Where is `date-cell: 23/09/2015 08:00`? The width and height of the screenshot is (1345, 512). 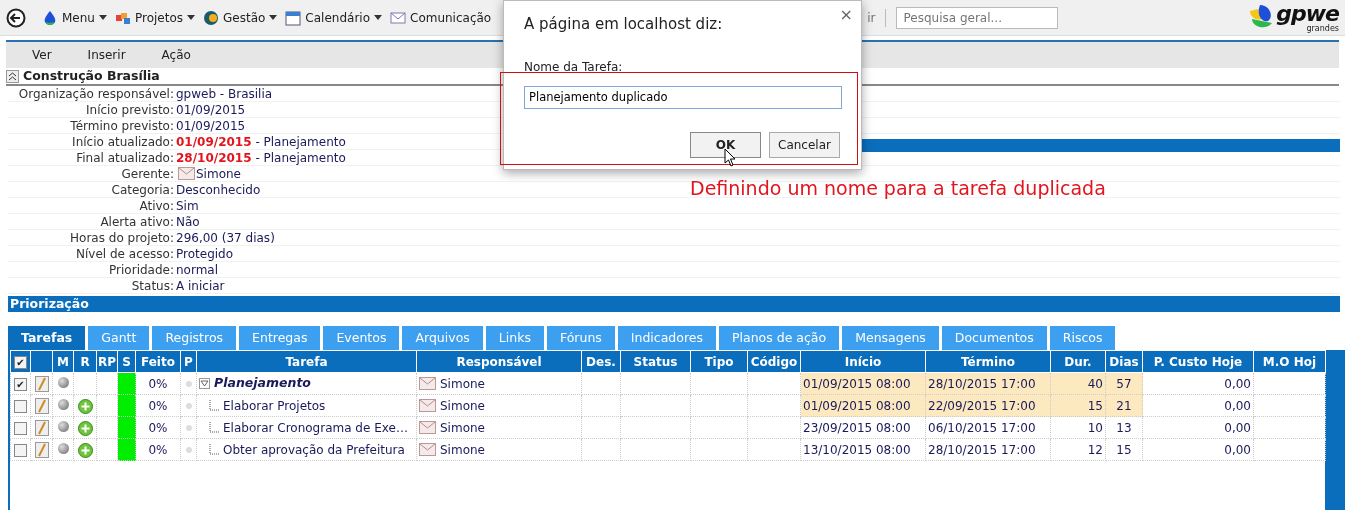
date-cell: 23/09/2015 08:00 is located at coordinates (857, 427).